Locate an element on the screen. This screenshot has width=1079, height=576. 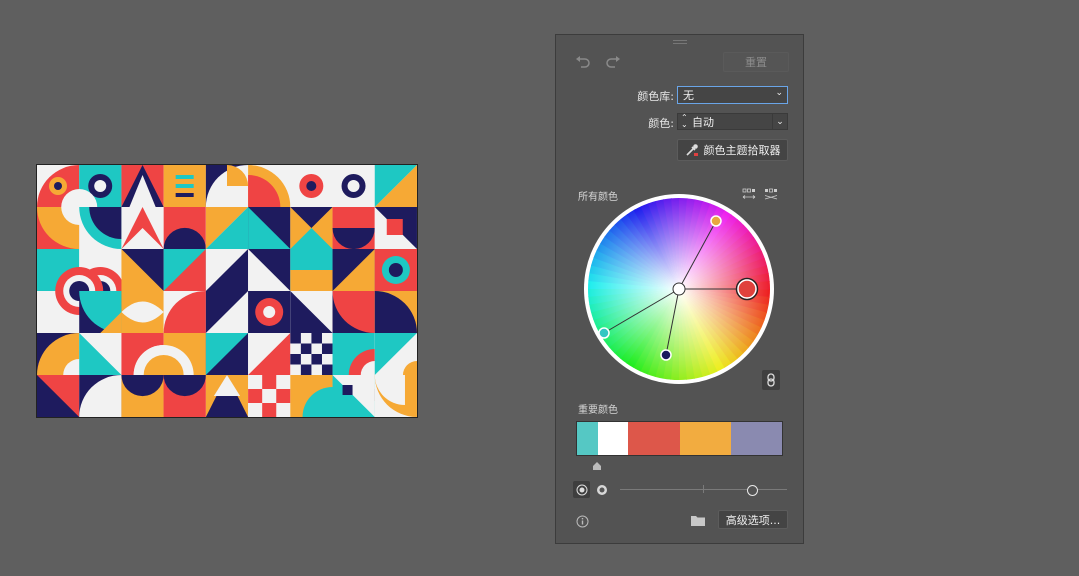
colors-label: 颜色: is located at coordinates (661, 123).